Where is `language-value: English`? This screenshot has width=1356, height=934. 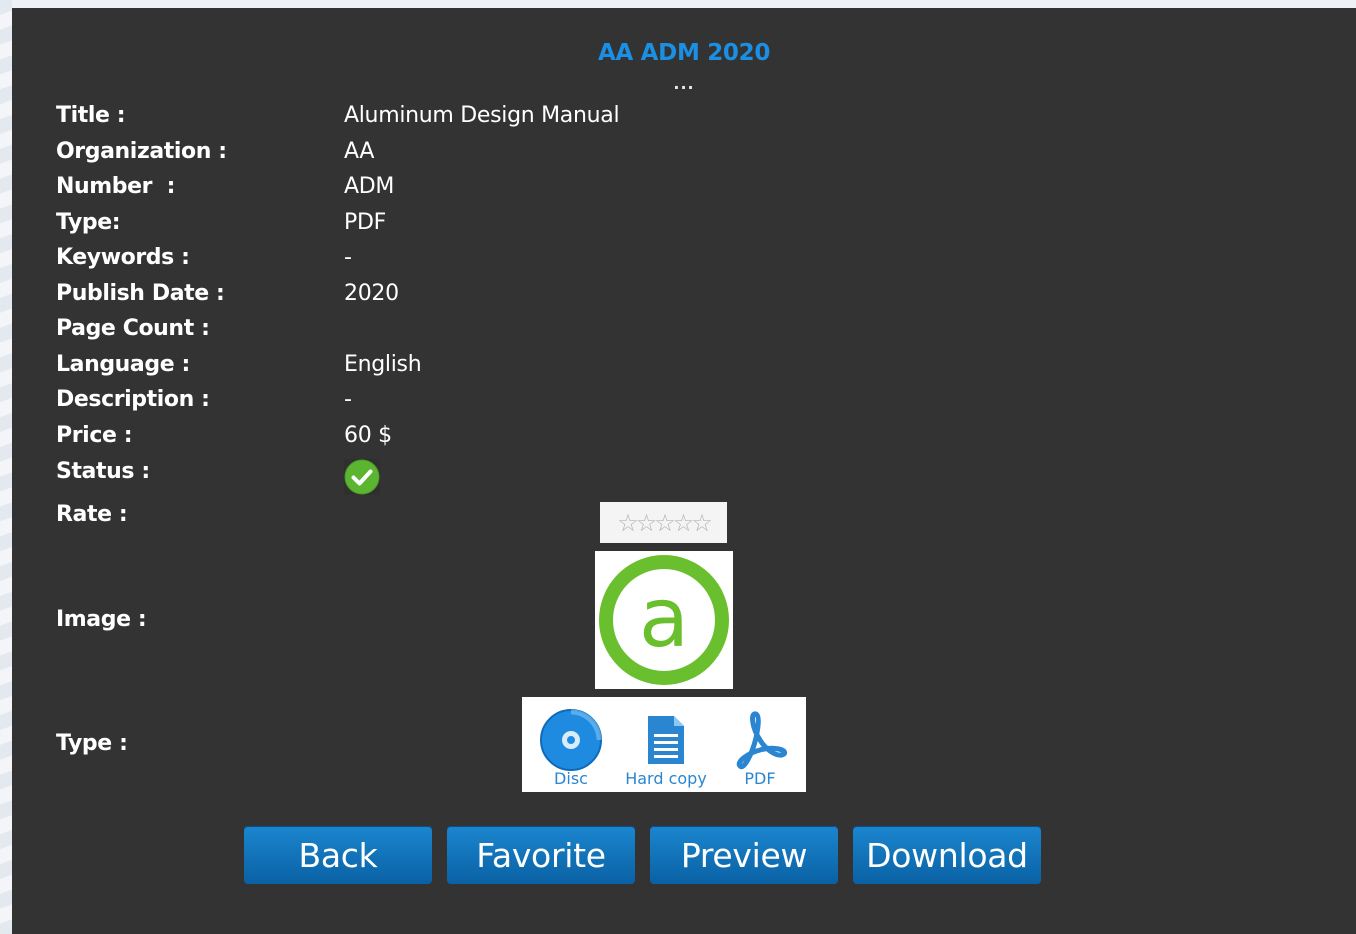 language-value: English is located at coordinates (383, 364).